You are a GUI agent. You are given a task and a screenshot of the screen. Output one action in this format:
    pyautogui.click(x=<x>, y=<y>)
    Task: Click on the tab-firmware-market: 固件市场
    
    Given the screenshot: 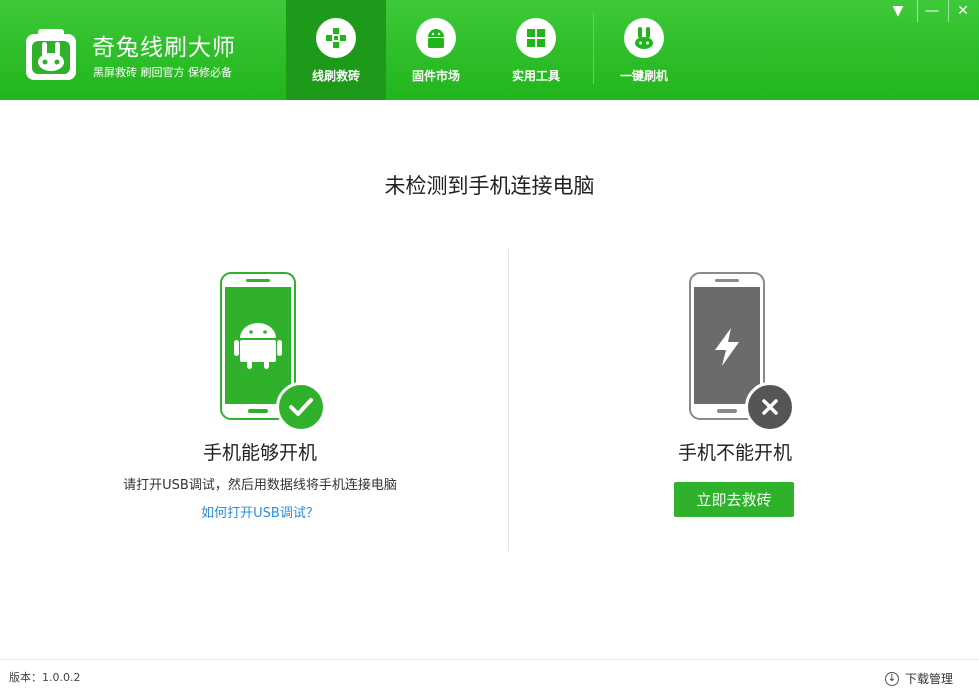 What is the action you would take?
    pyautogui.click(x=436, y=50)
    